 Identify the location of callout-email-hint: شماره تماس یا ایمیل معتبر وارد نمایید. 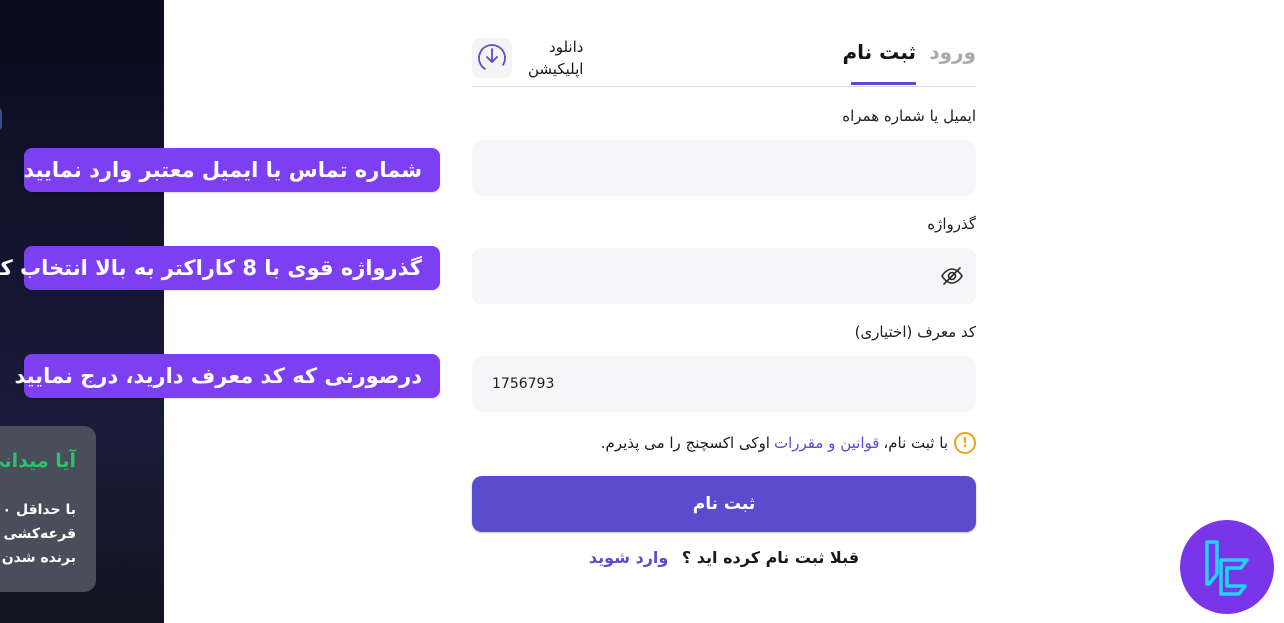
(231, 170).